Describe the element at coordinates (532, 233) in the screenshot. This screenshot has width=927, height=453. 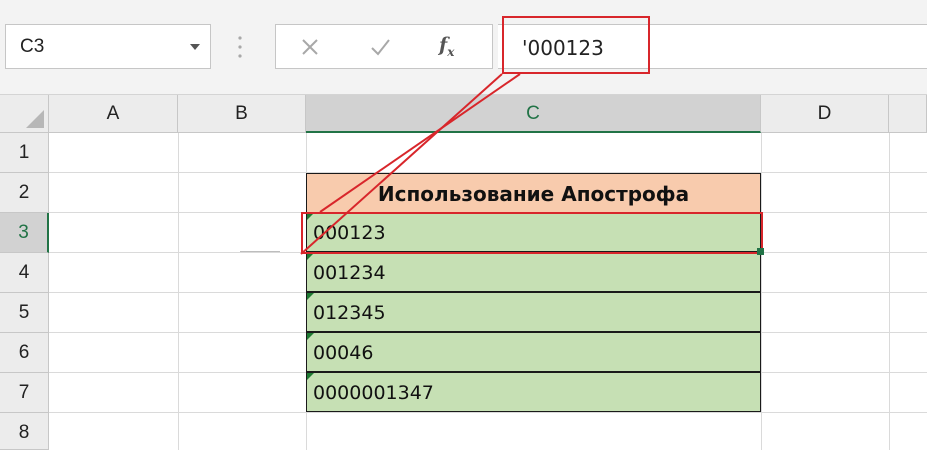
I see `active-cell-highlight-box` at that location.